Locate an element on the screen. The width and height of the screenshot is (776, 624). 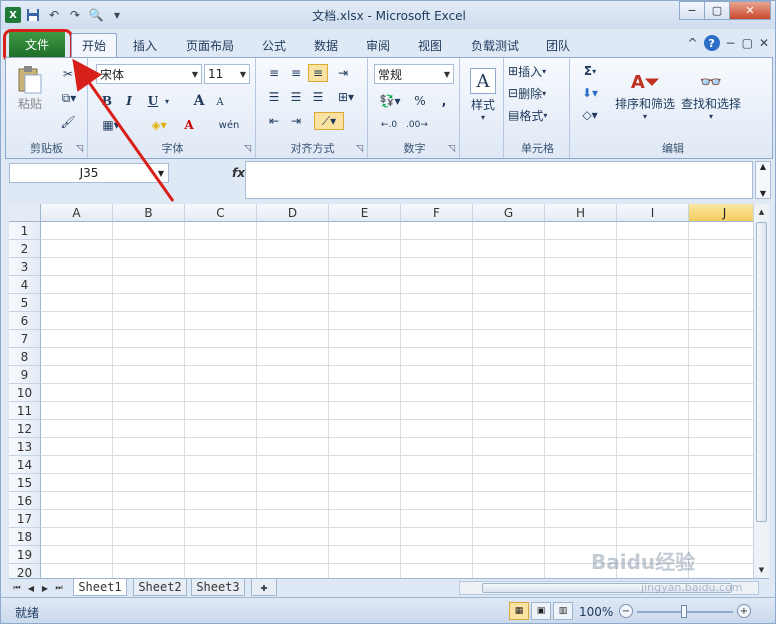
decrease-indent-icon: ⇤ is located at coordinates (274, 121).